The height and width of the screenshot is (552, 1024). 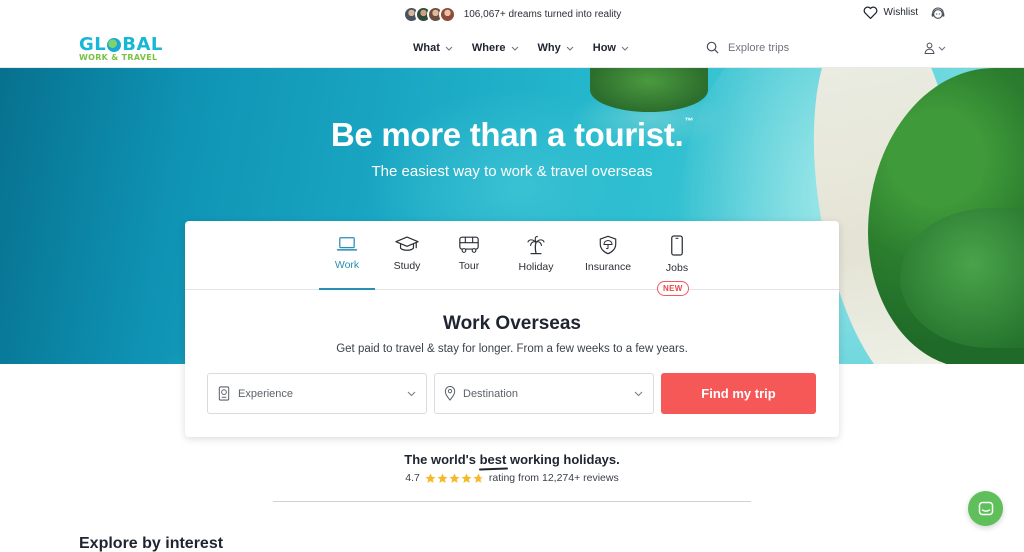 I want to click on star-rating, so click(x=454, y=478).